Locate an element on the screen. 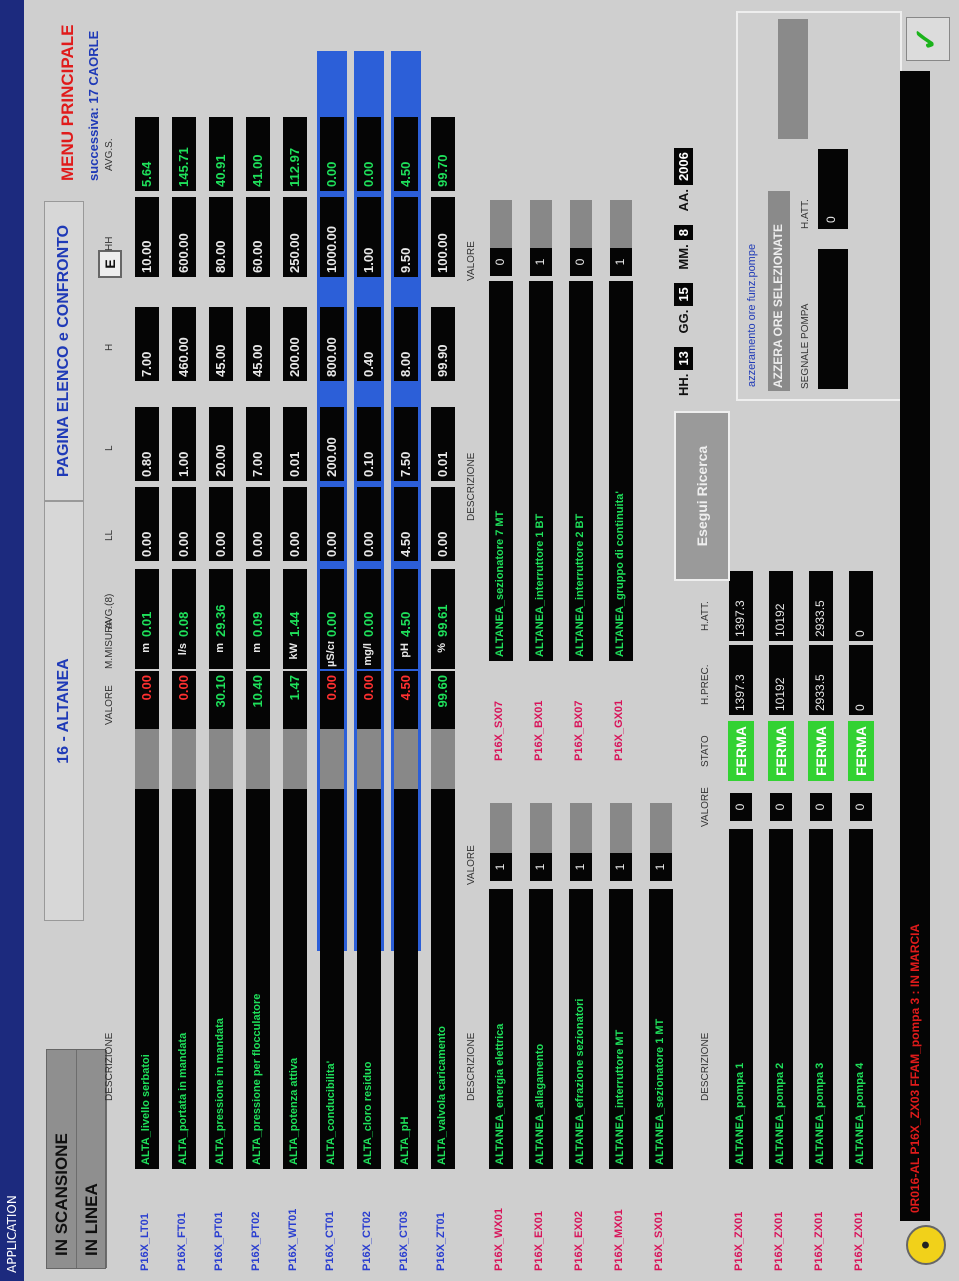 Image resolution: width=959 pixels, height=1281 pixels. h-field: 800.00 is located at coordinates (332, 344).